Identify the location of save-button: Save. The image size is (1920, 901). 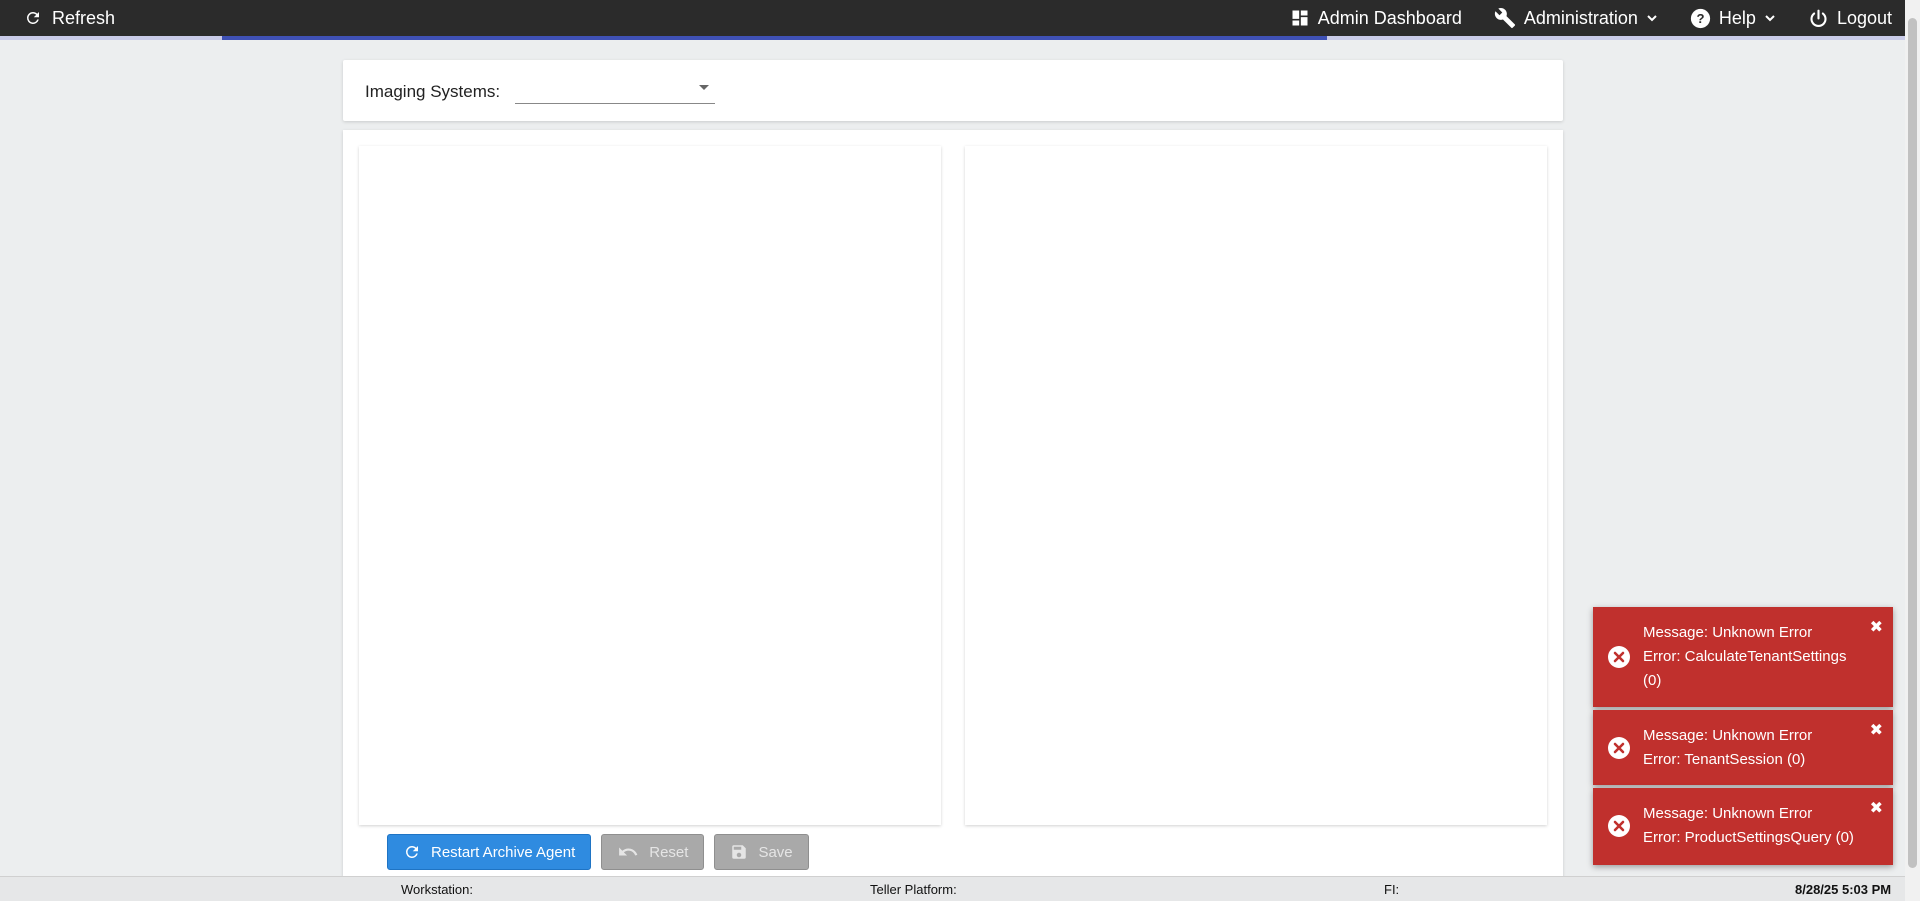
(761, 852).